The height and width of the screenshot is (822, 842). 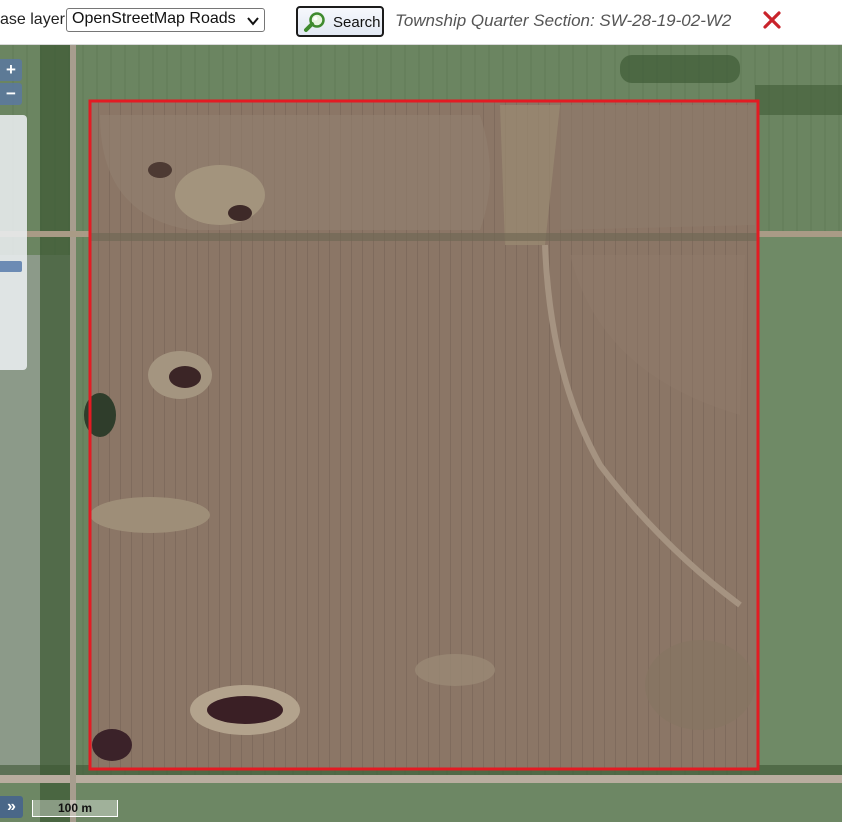 What do you see at coordinates (563, 20) in the screenshot?
I see `quarter-section-title: Township Quarter Section: SW-28-19-02-W2` at bounding box center [563, 20].